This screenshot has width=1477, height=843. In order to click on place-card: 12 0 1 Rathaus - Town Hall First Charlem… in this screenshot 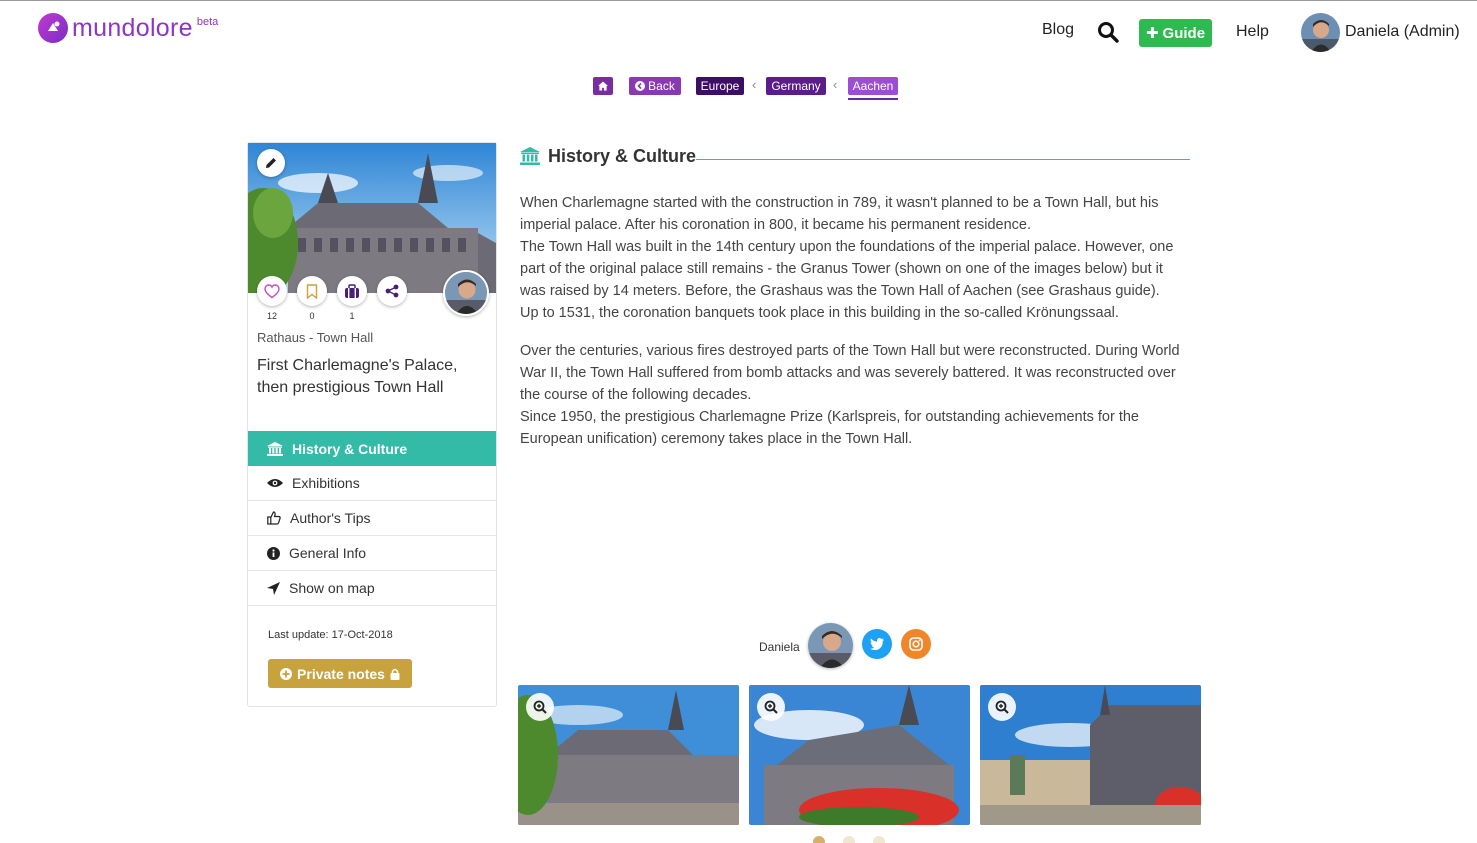, I will do `click(372, 424)`.